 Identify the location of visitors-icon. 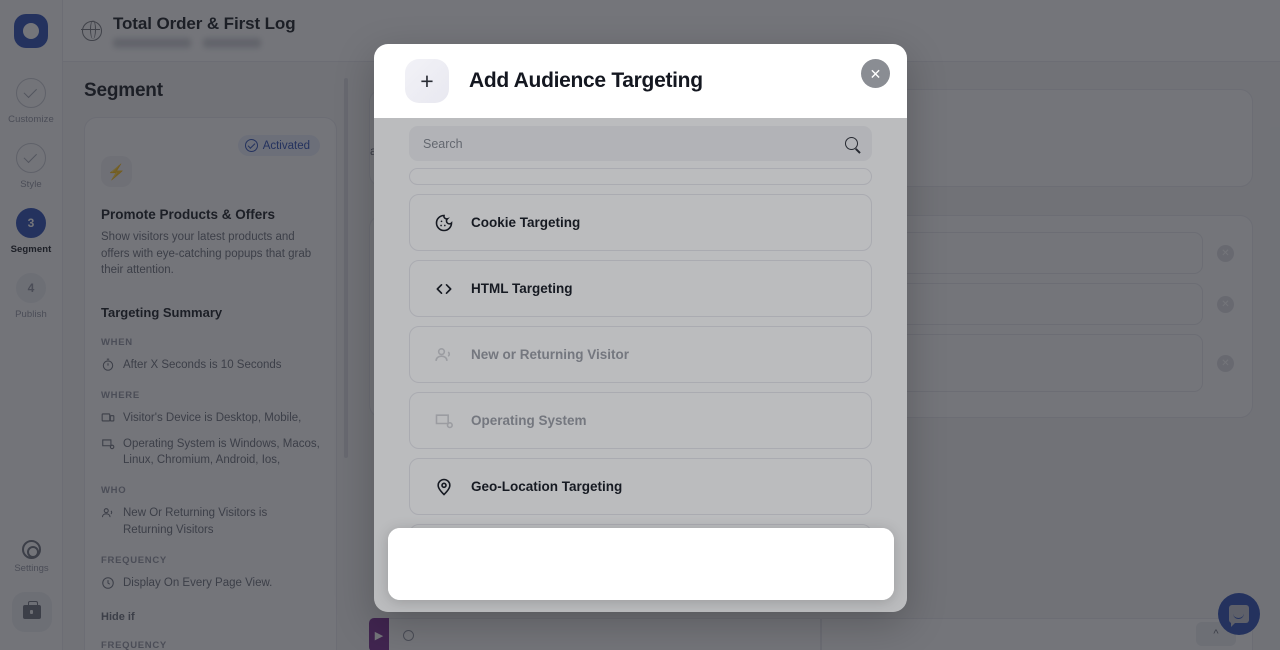
(443, 354).